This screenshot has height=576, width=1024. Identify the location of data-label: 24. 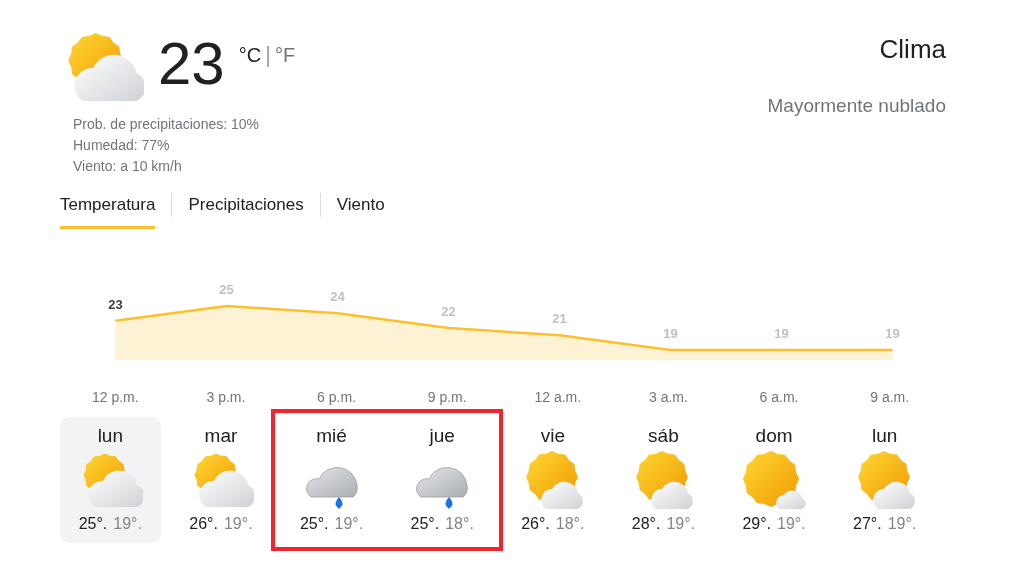
(337, 297).